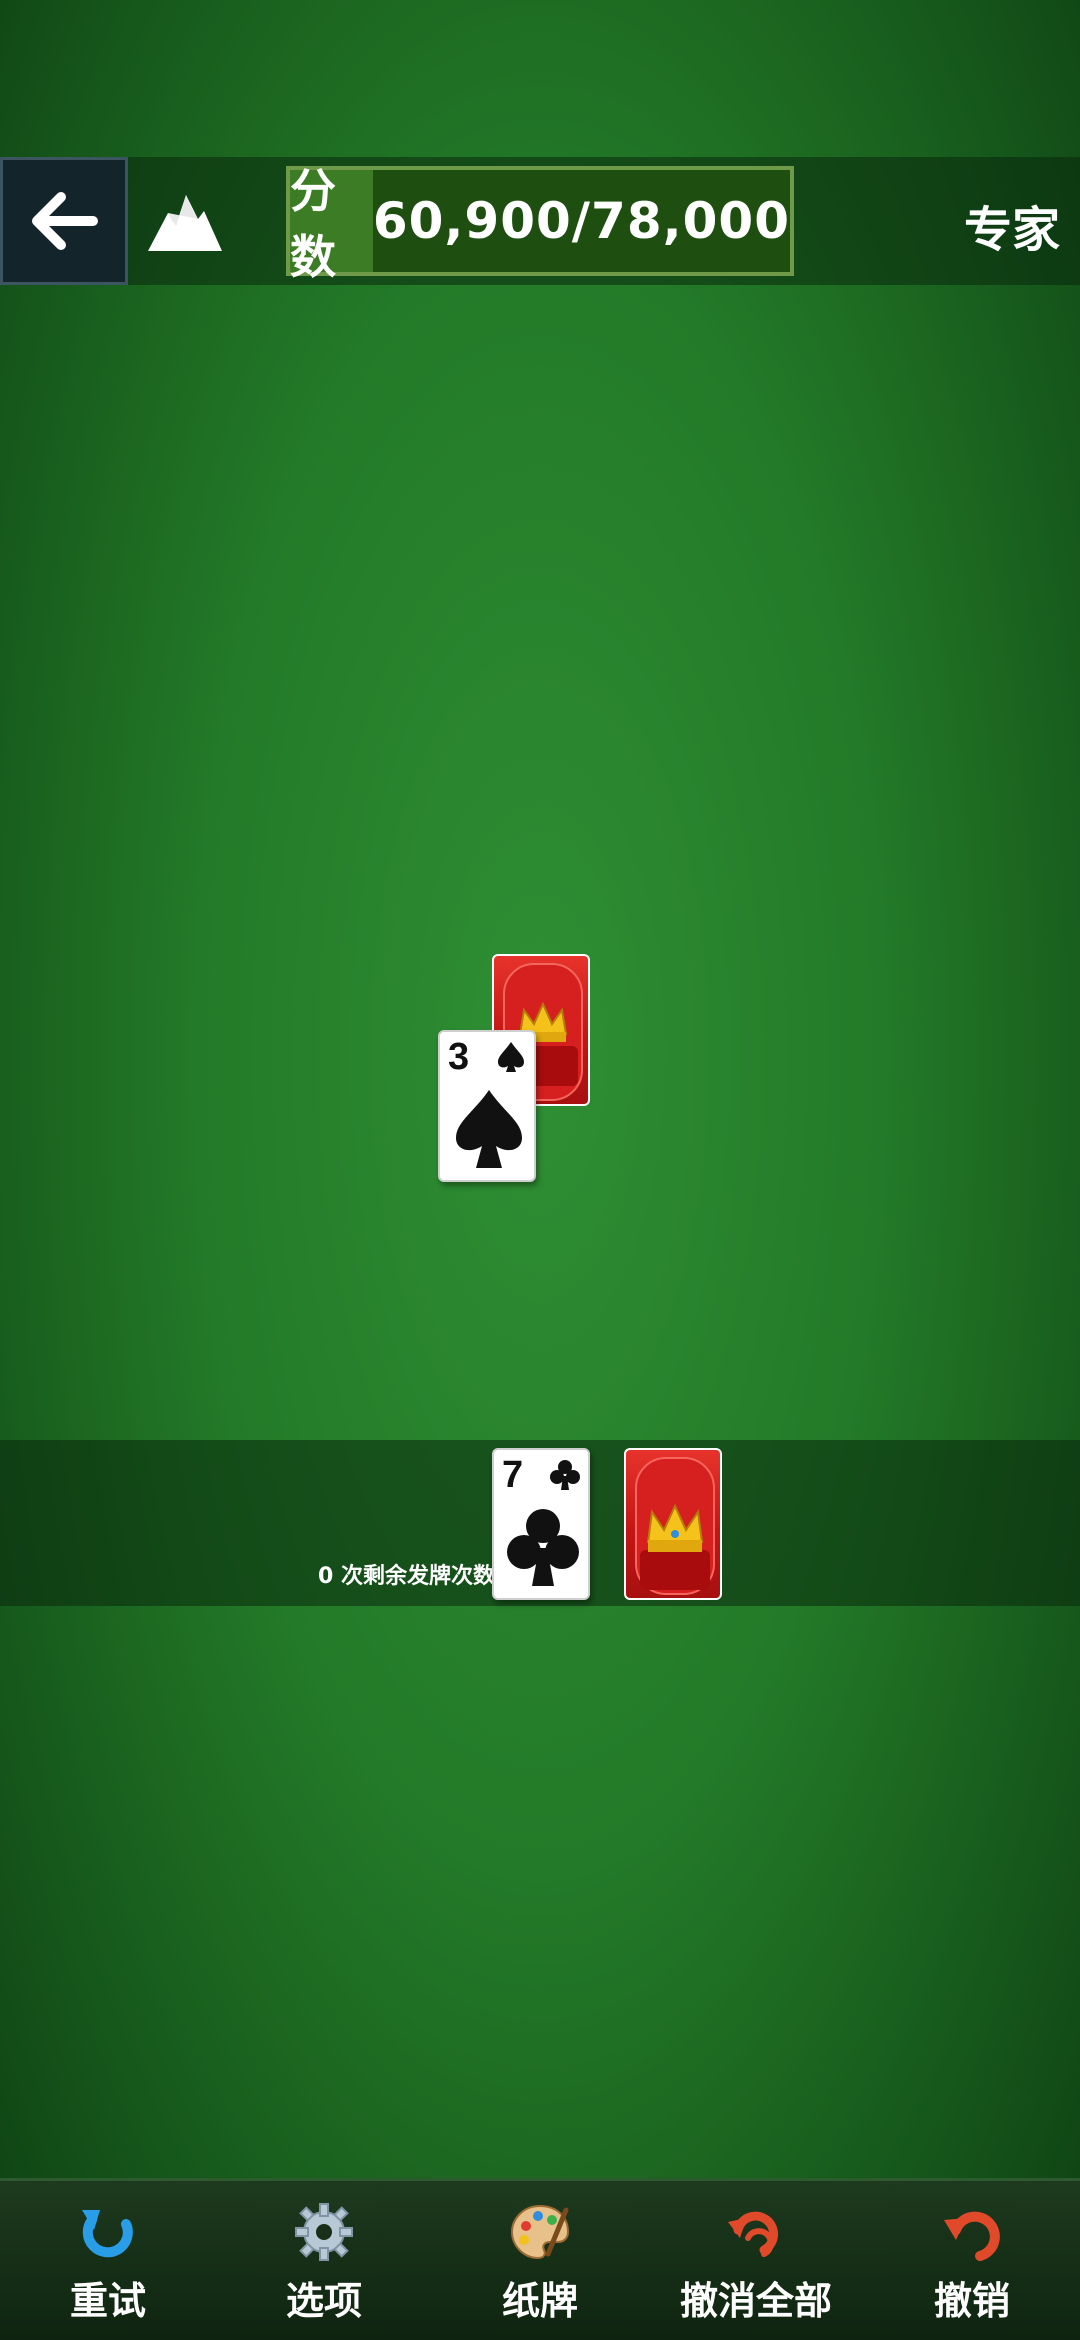  I want to click on crown-card-back-icon, so click(675, 1526).